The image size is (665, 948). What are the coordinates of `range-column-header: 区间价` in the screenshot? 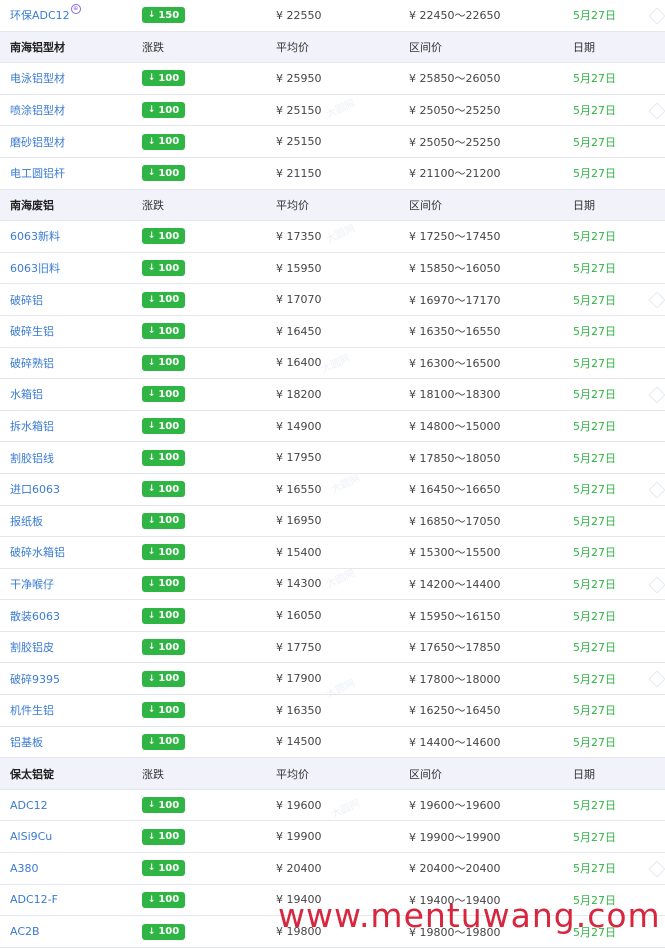 It's located at (425, 47).